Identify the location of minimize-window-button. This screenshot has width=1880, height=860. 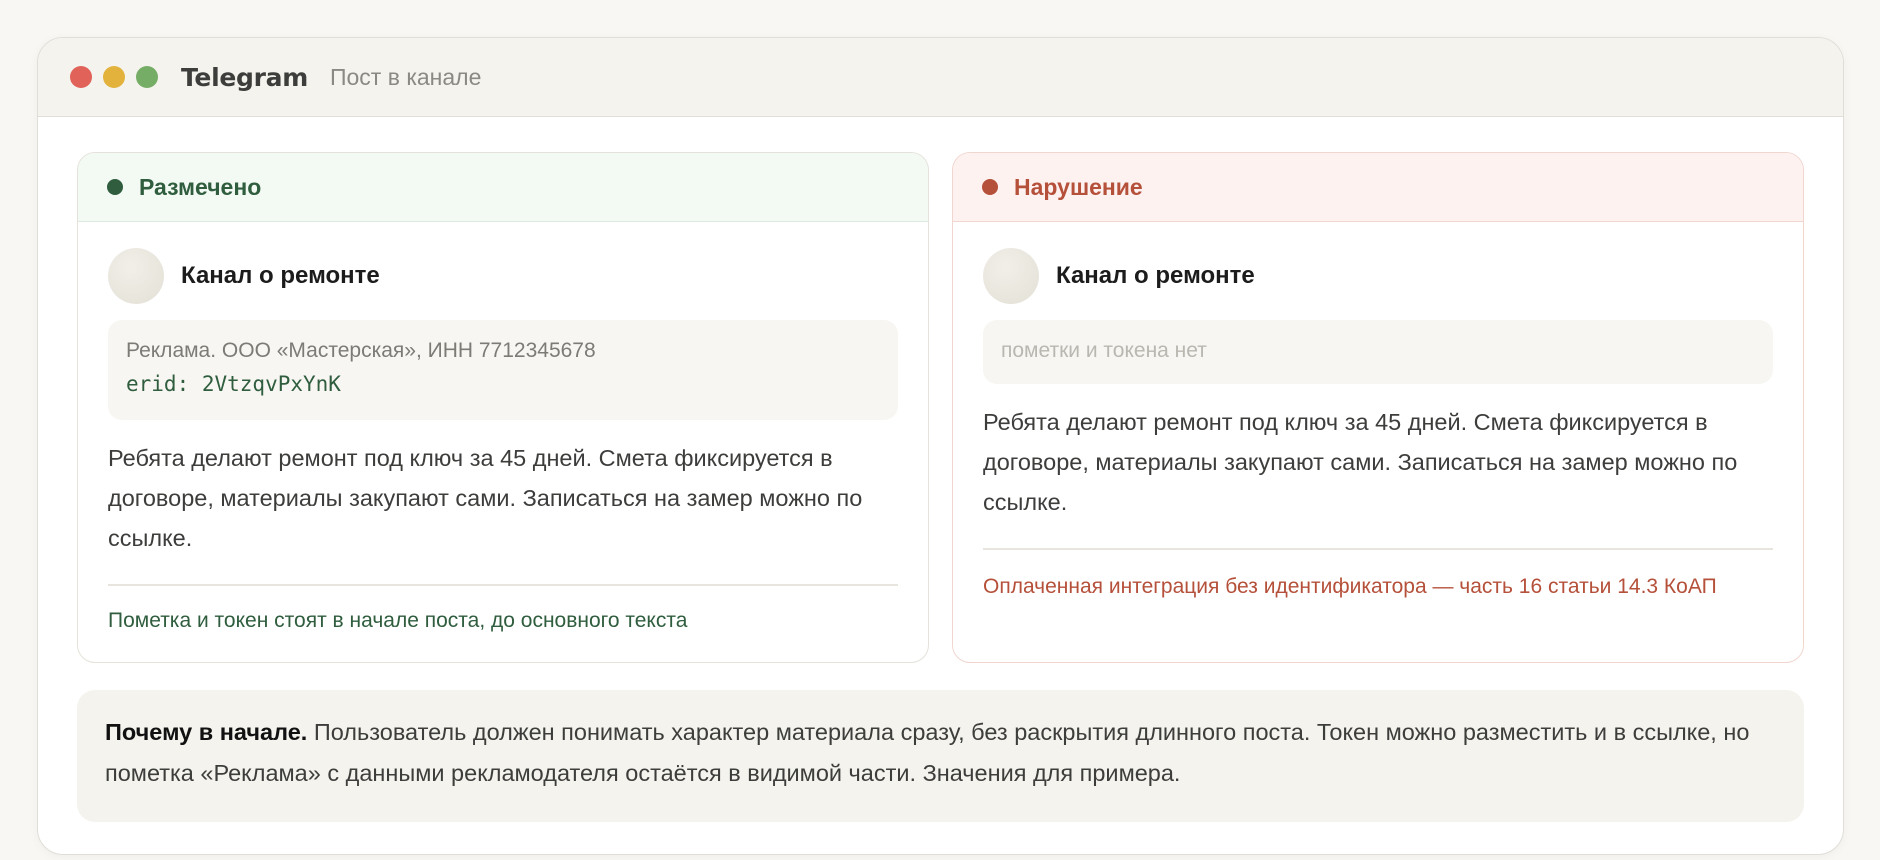
(114, 77).